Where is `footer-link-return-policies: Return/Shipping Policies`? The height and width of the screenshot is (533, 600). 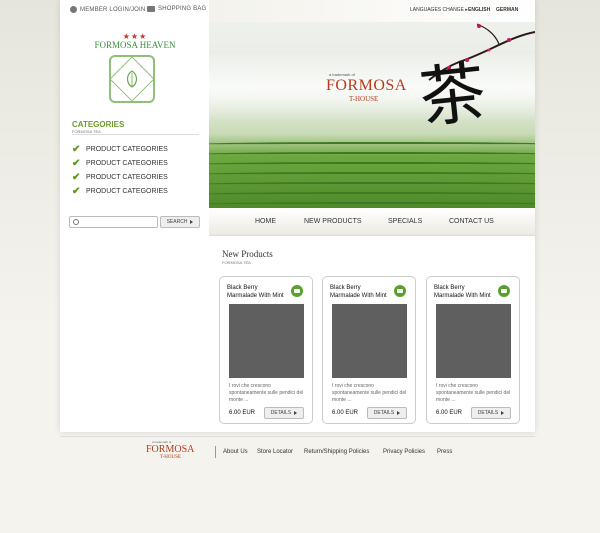 footer-link-return-policies: Return/Shipping Policies is located at coordinates (336, 452).